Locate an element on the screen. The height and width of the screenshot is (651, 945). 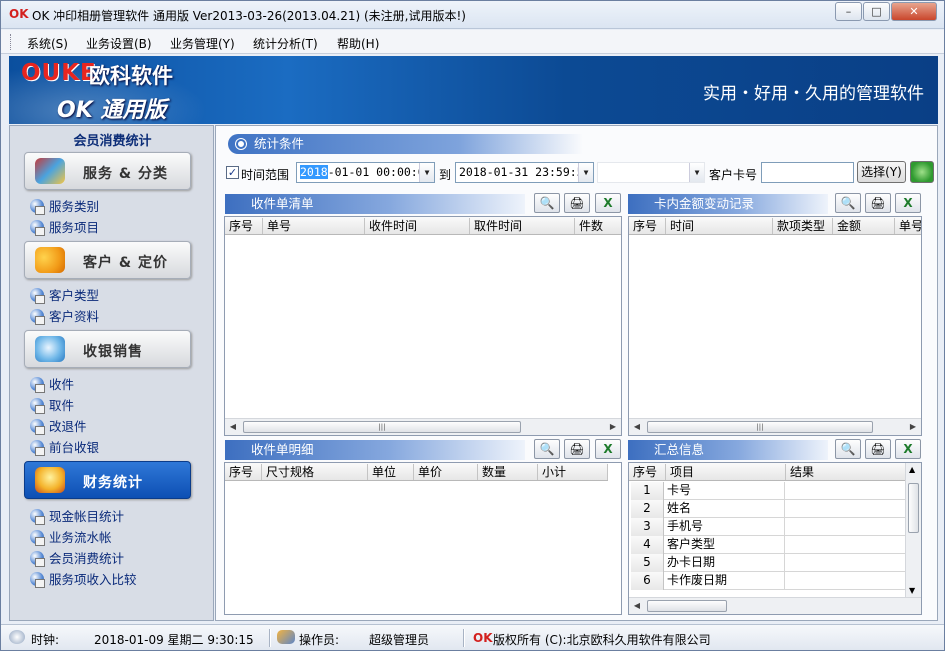
sidebar-item-member-consumption: 会员消费统计 is located at coordinates (77, 557).